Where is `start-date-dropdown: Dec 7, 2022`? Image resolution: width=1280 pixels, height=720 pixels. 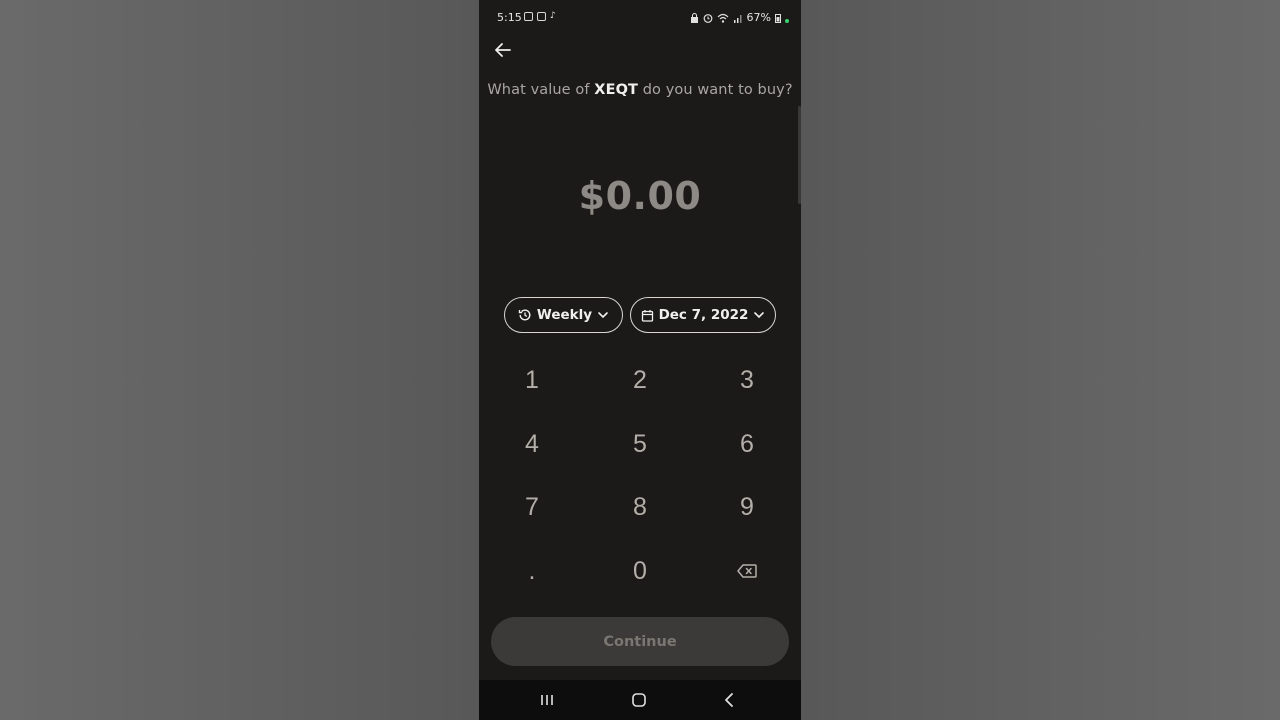
start-date-dropdown: Dec 7, 2022 is located at coordinates (703, 315).